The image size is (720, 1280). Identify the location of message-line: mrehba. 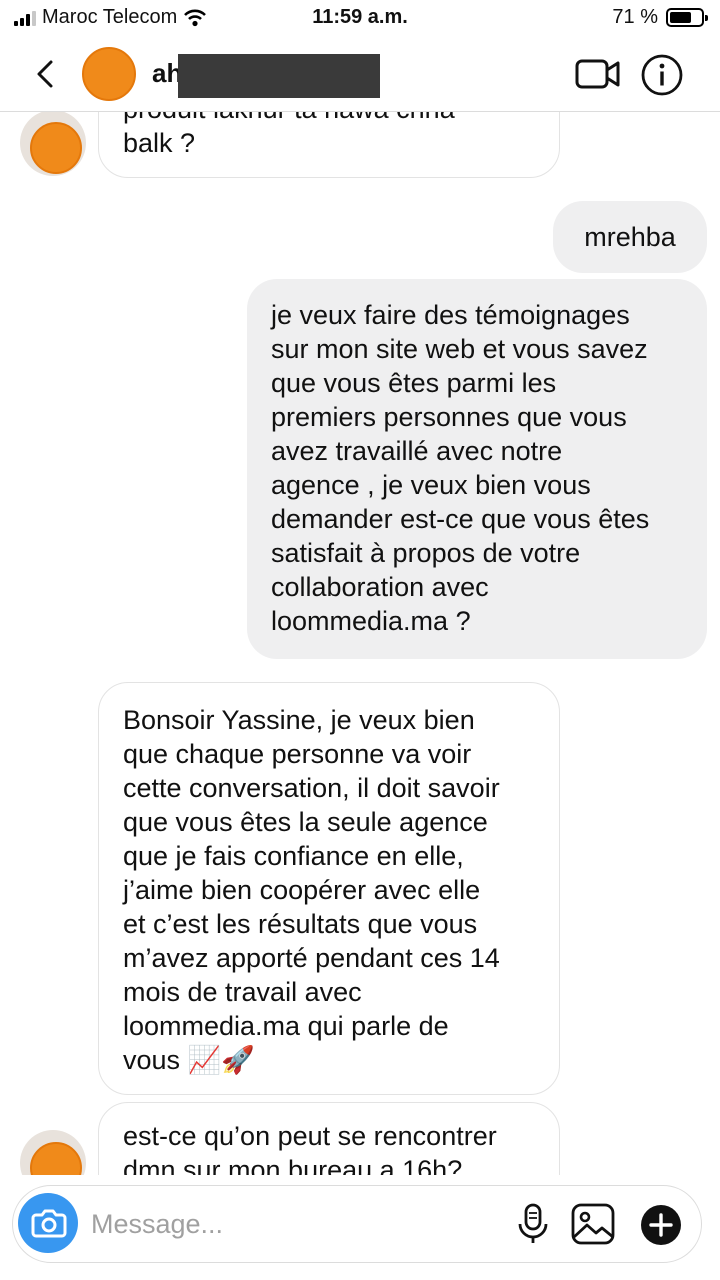
(630, 237).